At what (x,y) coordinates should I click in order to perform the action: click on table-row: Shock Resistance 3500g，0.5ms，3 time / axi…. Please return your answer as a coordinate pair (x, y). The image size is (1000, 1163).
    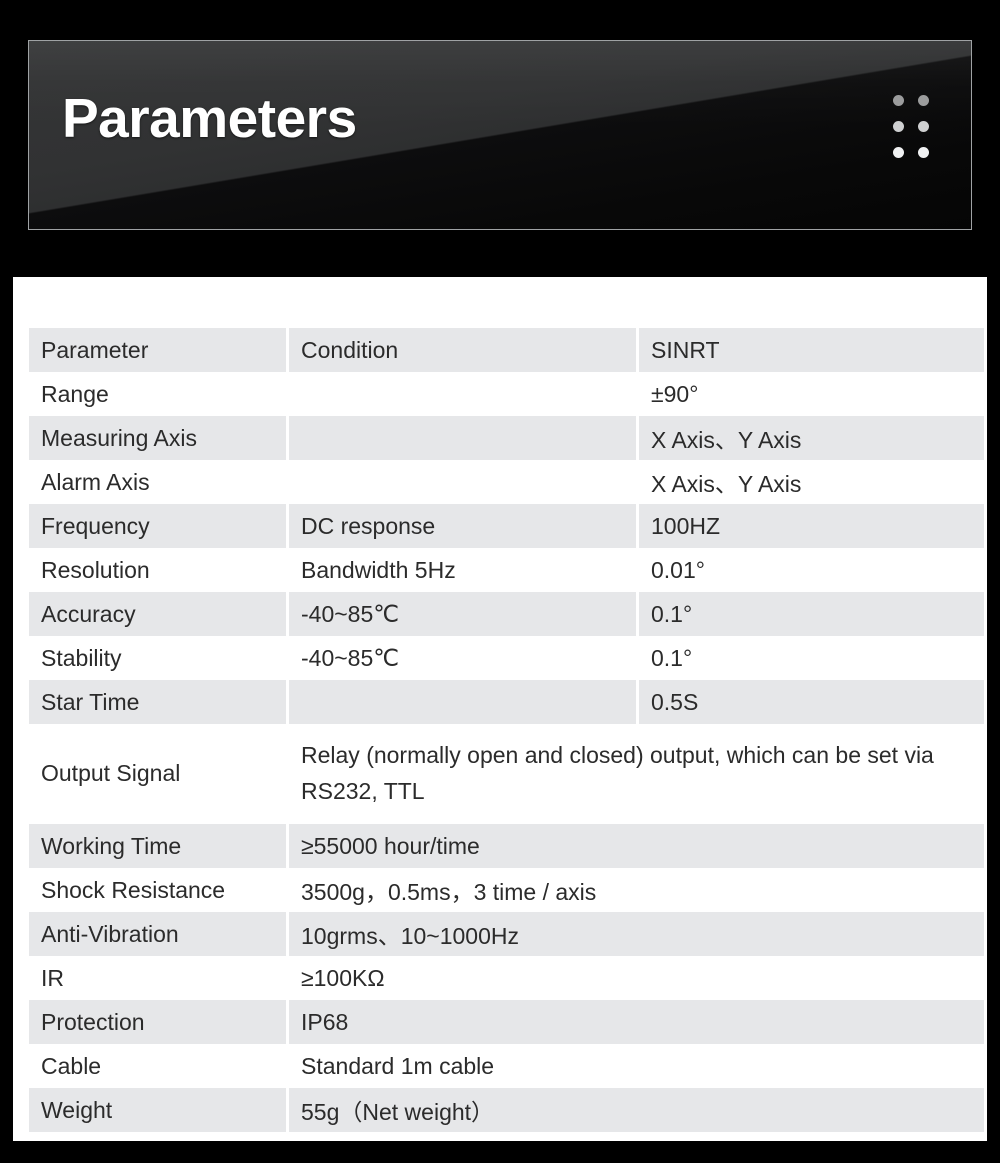
    Looking at the image, I should click on (506, 890).